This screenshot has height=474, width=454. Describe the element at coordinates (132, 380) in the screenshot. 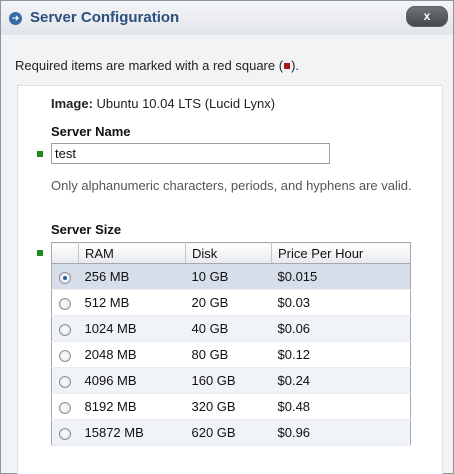

I see `ram-cell: 4096 MB` at that location.